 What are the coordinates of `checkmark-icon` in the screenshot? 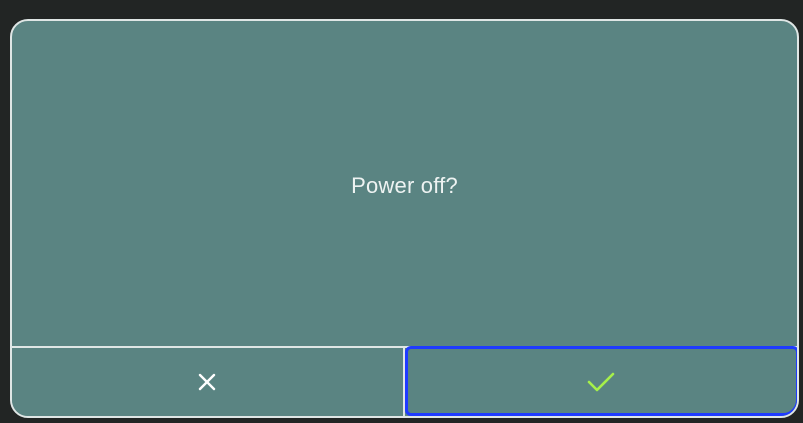 It's located at (601, 382).